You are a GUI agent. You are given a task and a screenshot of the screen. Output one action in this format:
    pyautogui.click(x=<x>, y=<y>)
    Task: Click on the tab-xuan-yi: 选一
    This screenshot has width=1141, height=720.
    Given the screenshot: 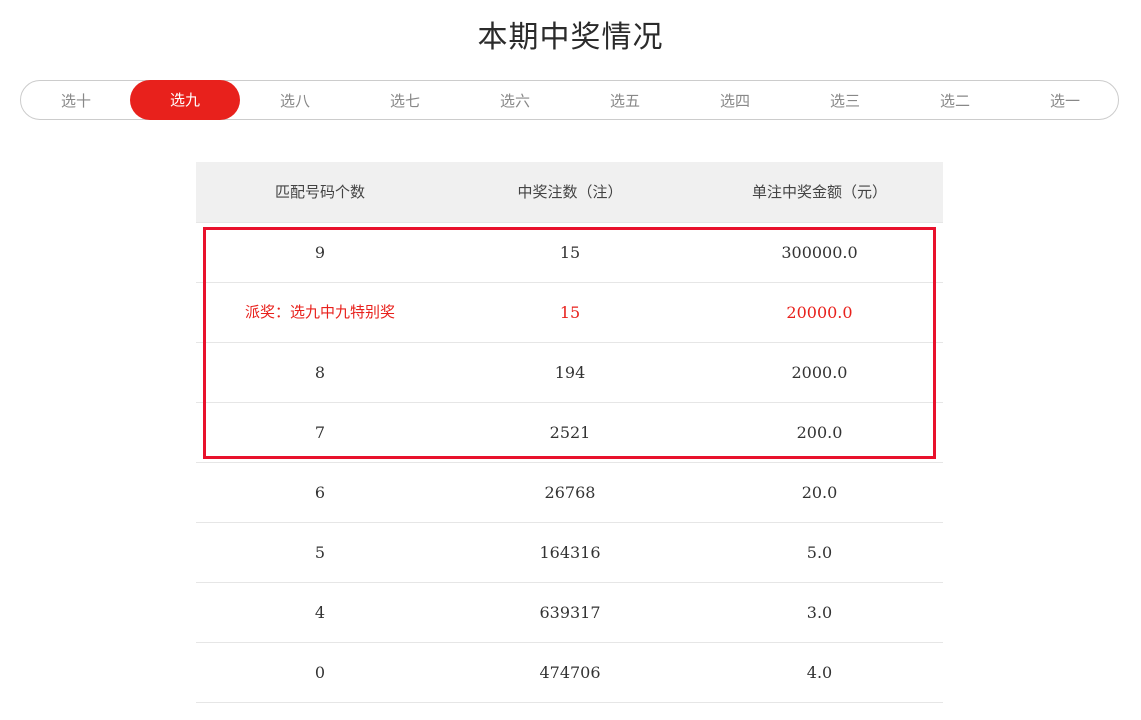 What is the action you would take?
    pyautogui.click(x=1065, y=101)
    